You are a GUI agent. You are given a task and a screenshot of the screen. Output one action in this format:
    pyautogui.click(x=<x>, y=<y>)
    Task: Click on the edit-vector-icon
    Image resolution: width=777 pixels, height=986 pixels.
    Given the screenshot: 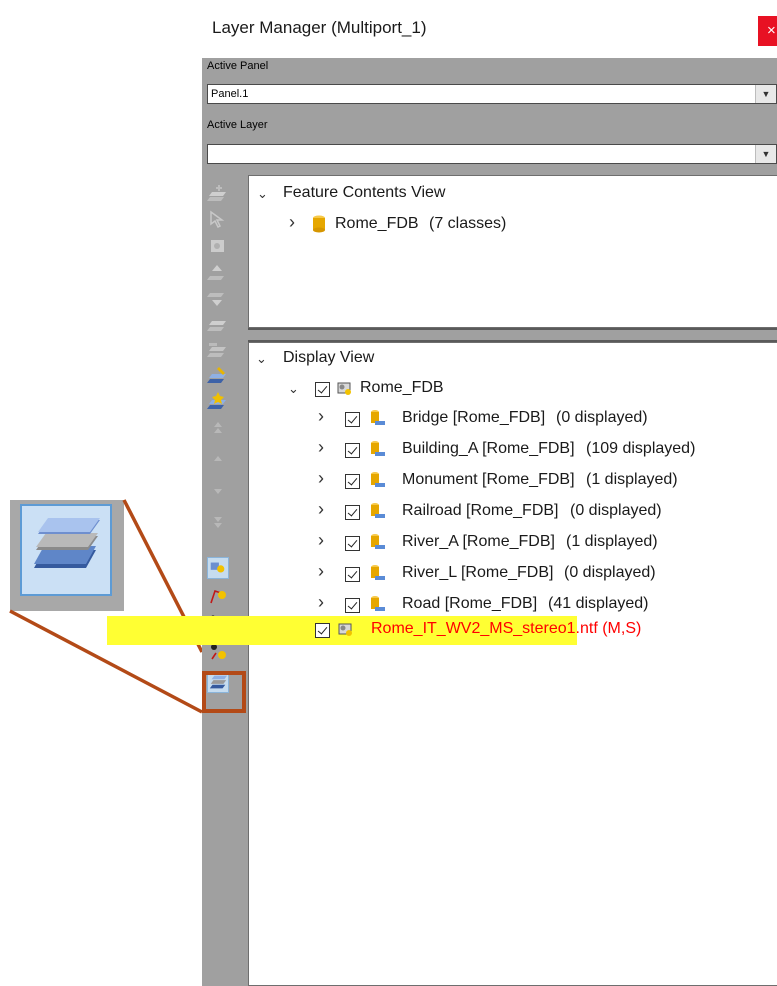 What is the action you would take?
    pyautogui.click(x=218, y=596)
    